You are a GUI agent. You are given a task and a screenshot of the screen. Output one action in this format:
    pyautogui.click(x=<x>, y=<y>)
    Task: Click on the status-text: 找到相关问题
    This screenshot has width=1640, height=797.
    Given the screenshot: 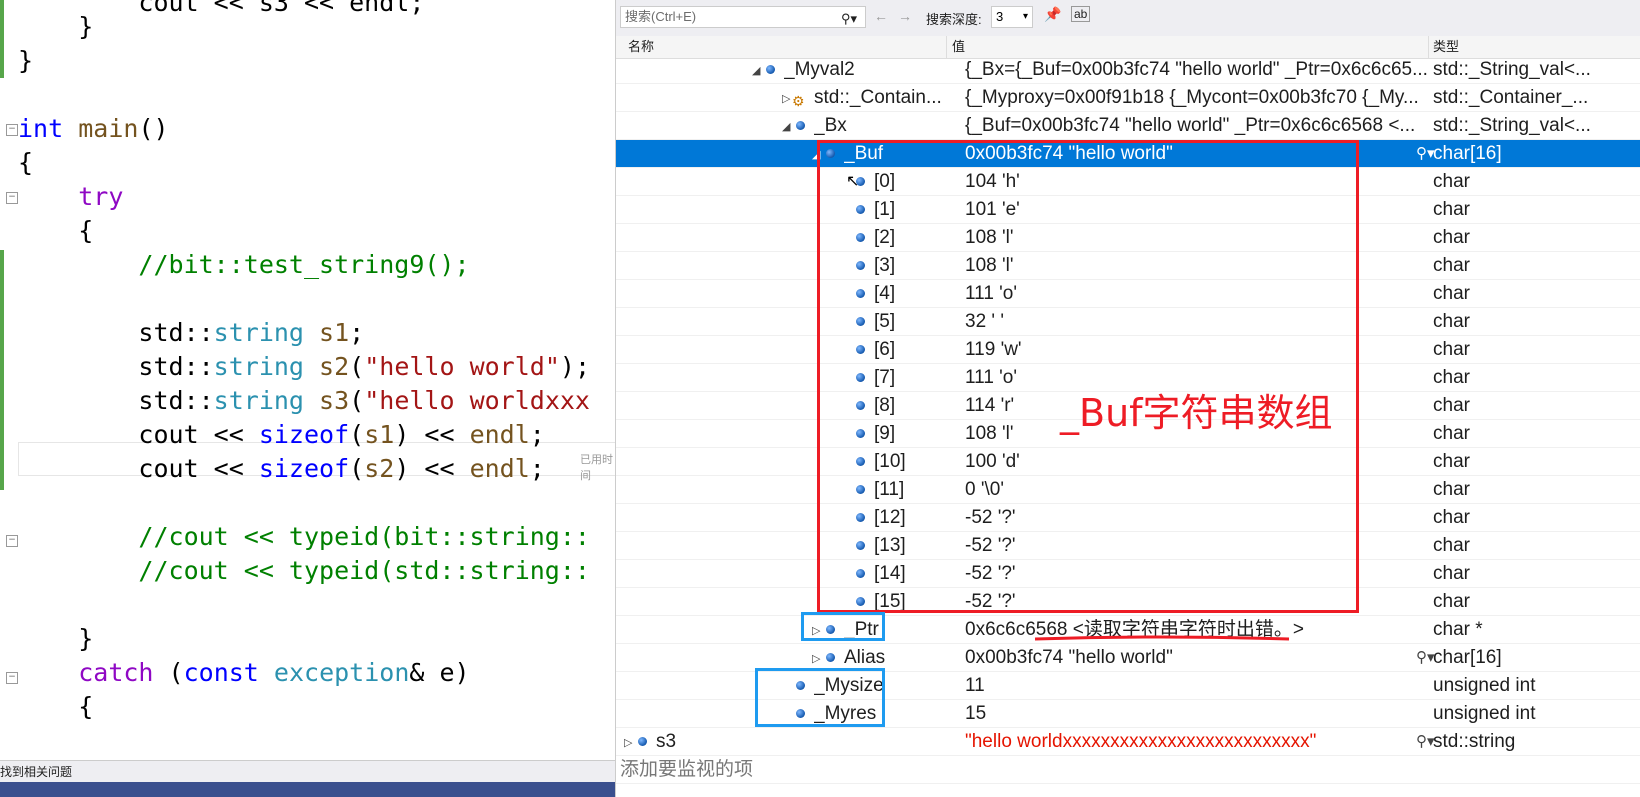 What is the action you would take?
    pyautogui.click(x=36, y=772)
    